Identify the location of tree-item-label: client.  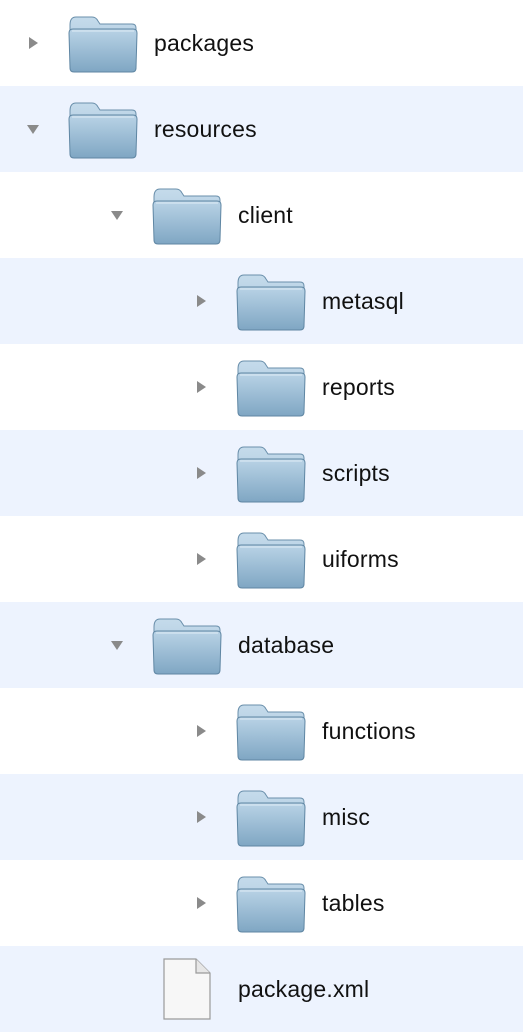
(265, 214).